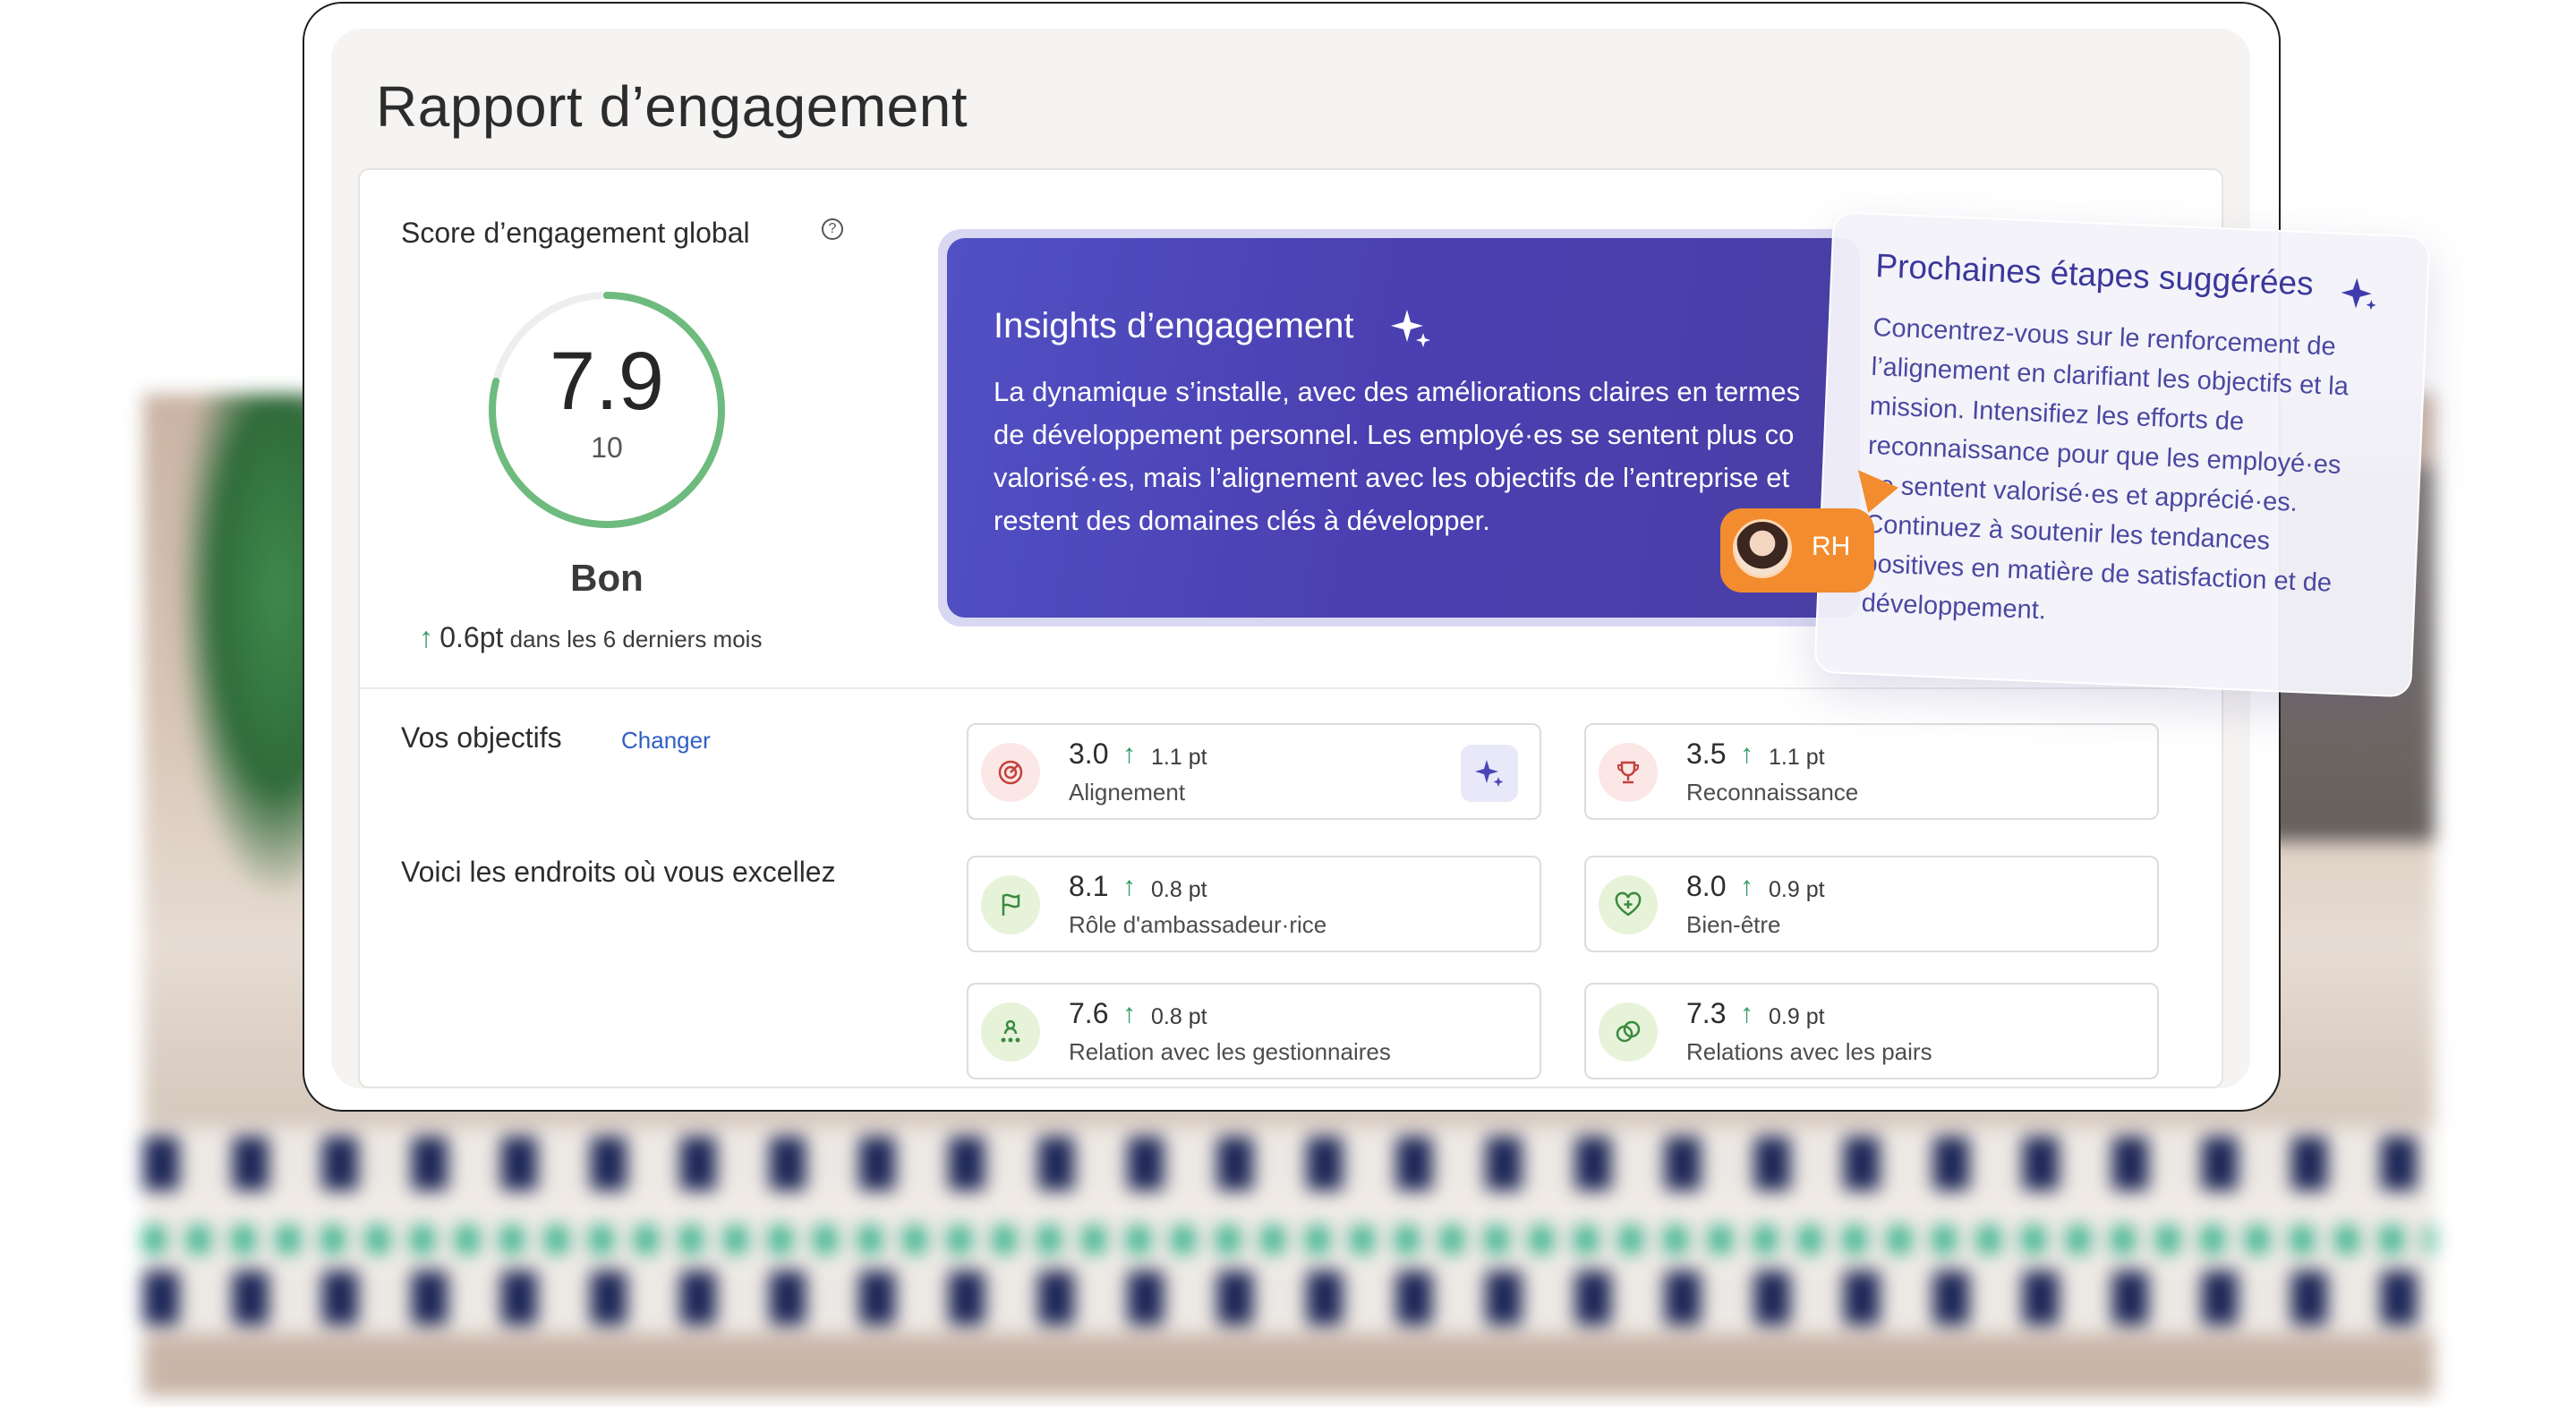  Describe the element at coordinates (1291, 688) in the screenshot. I see `section-divider` at that location.